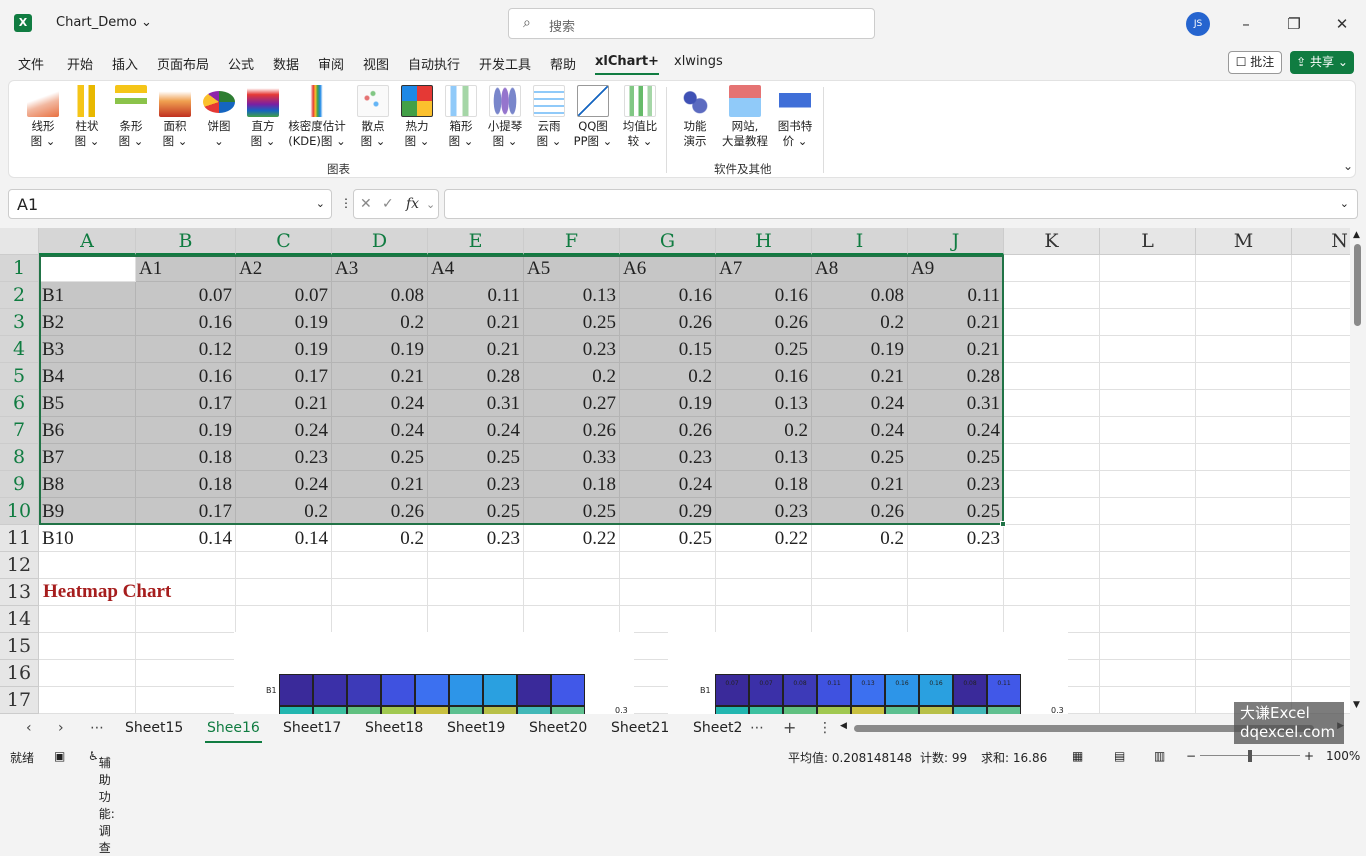 This screenshot has width=1366, height=856. What do you see at coordinates (380, 484) in the screenshot?
I see `cell-D9: 0.21` at bounding box center [380, 484].